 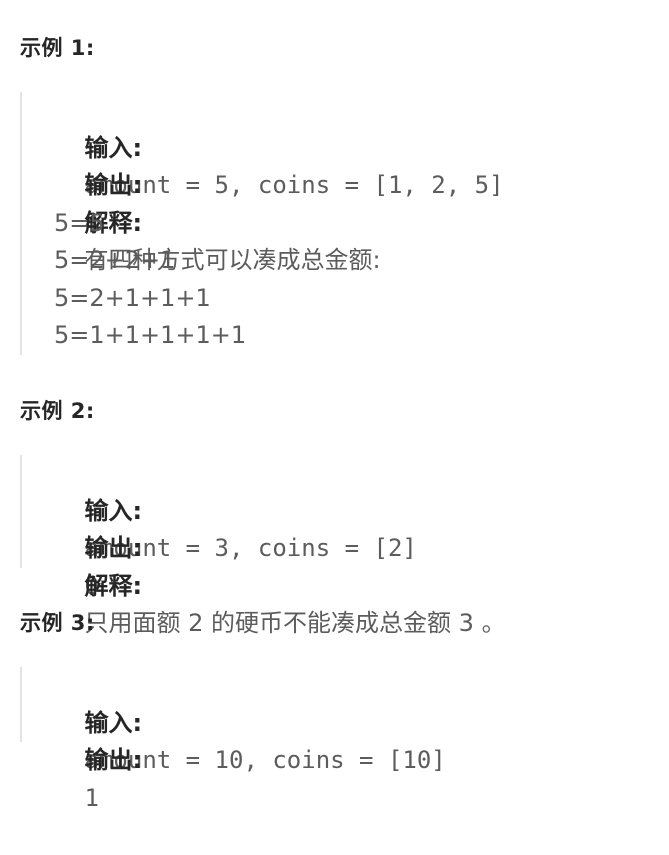 What do you see at coordinates (57, 623) in the screenshot?
I see `example-3-title: 示例 3:` at bounding box center [57, 623].